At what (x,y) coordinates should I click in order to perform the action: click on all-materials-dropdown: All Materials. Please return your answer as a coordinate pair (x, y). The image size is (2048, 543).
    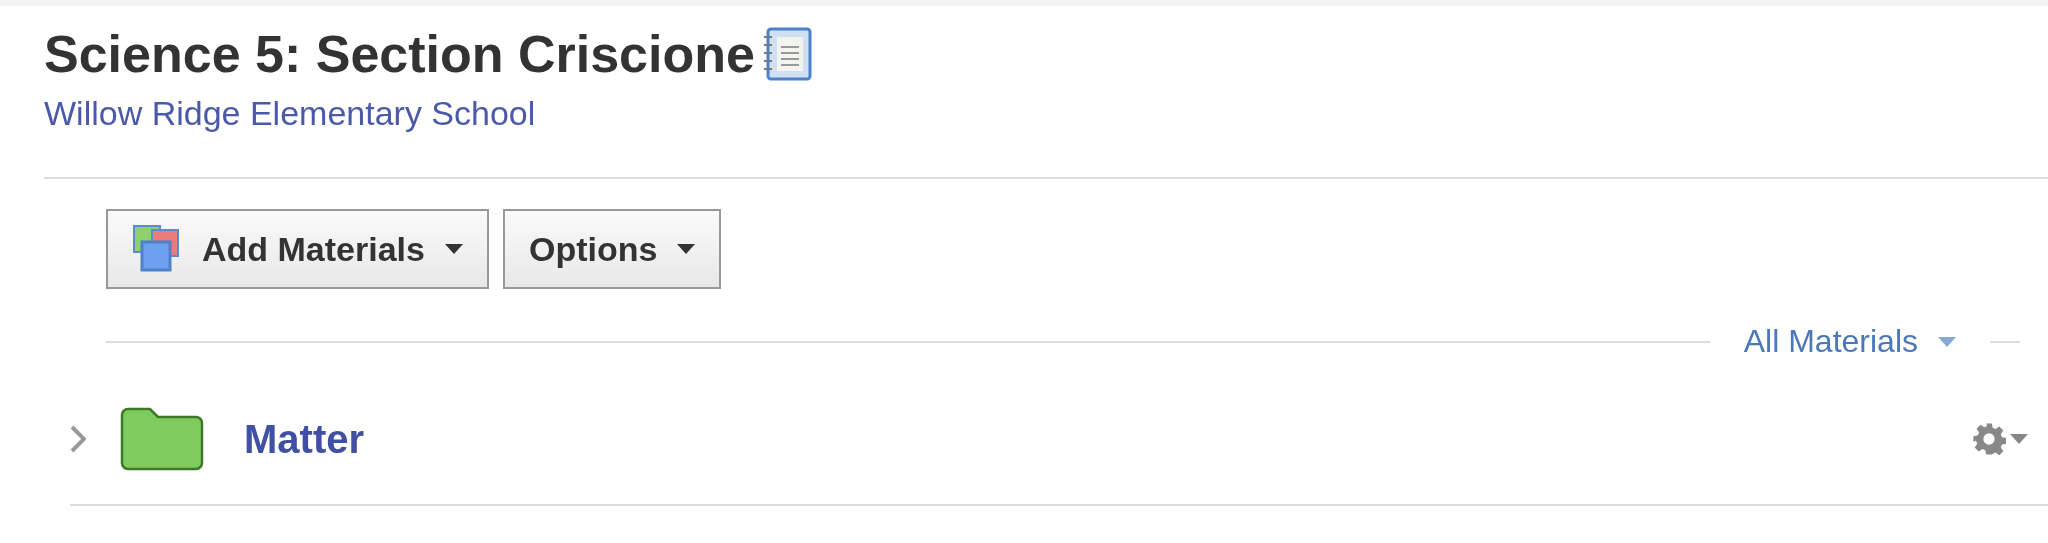
    Looking at the image, I should click on (1849, 341).